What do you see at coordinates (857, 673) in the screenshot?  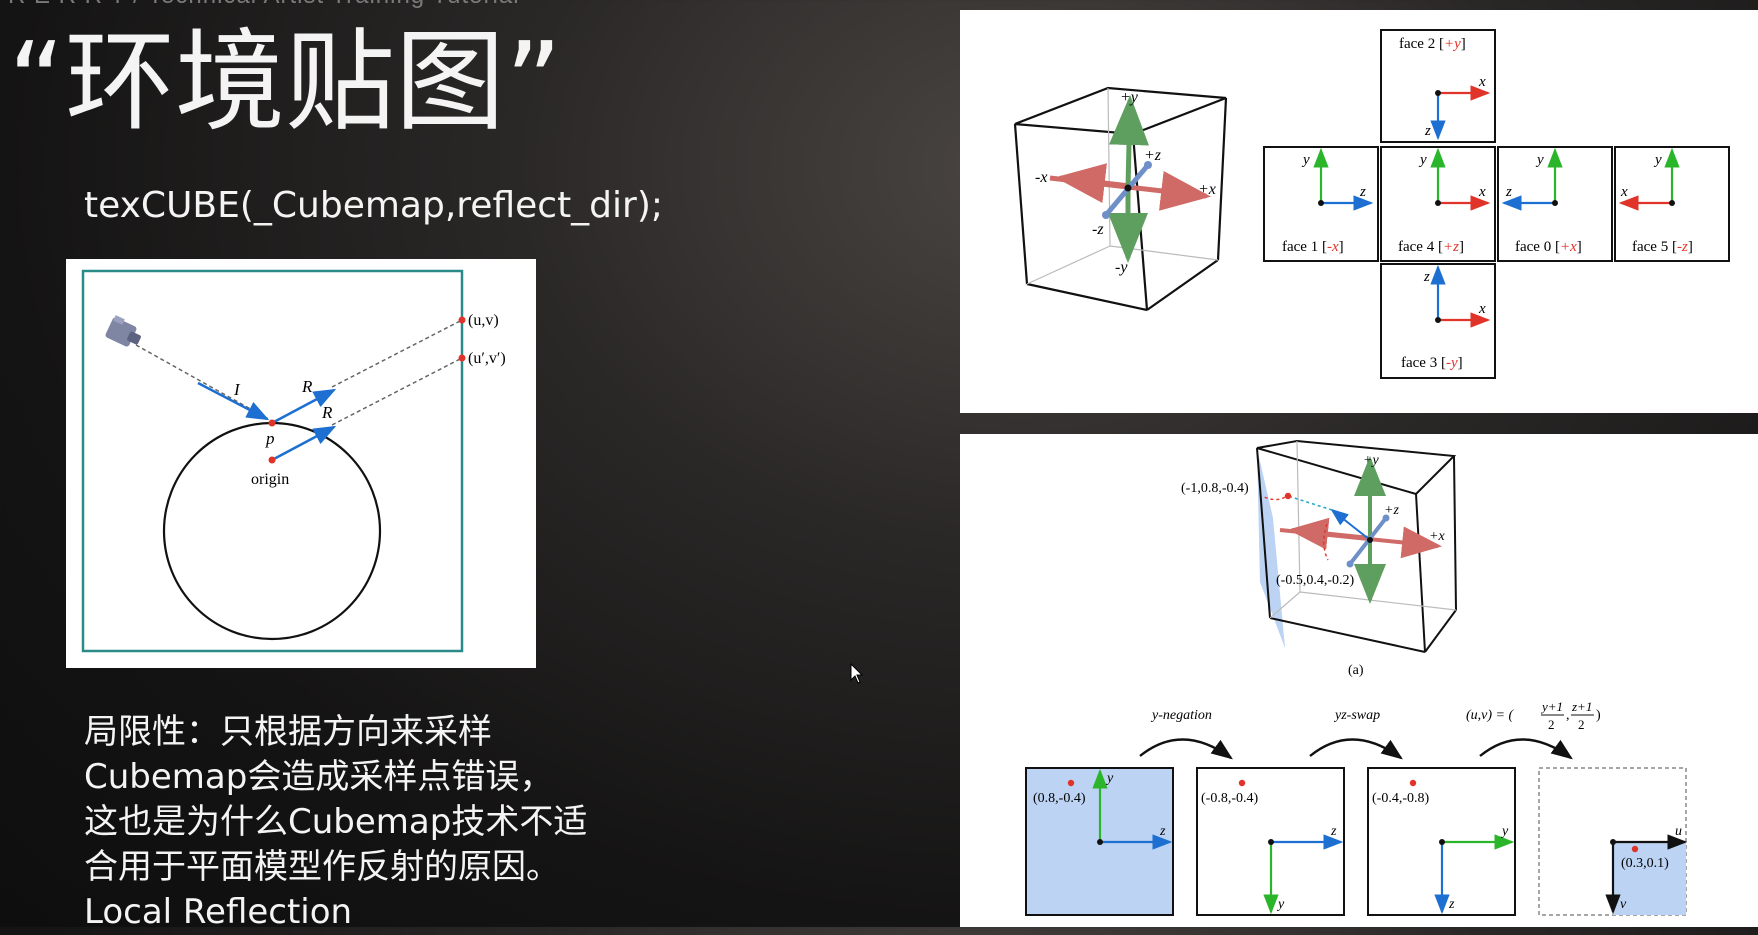 I see `mouse-cursor-icon` at bounding box center [857, 673].